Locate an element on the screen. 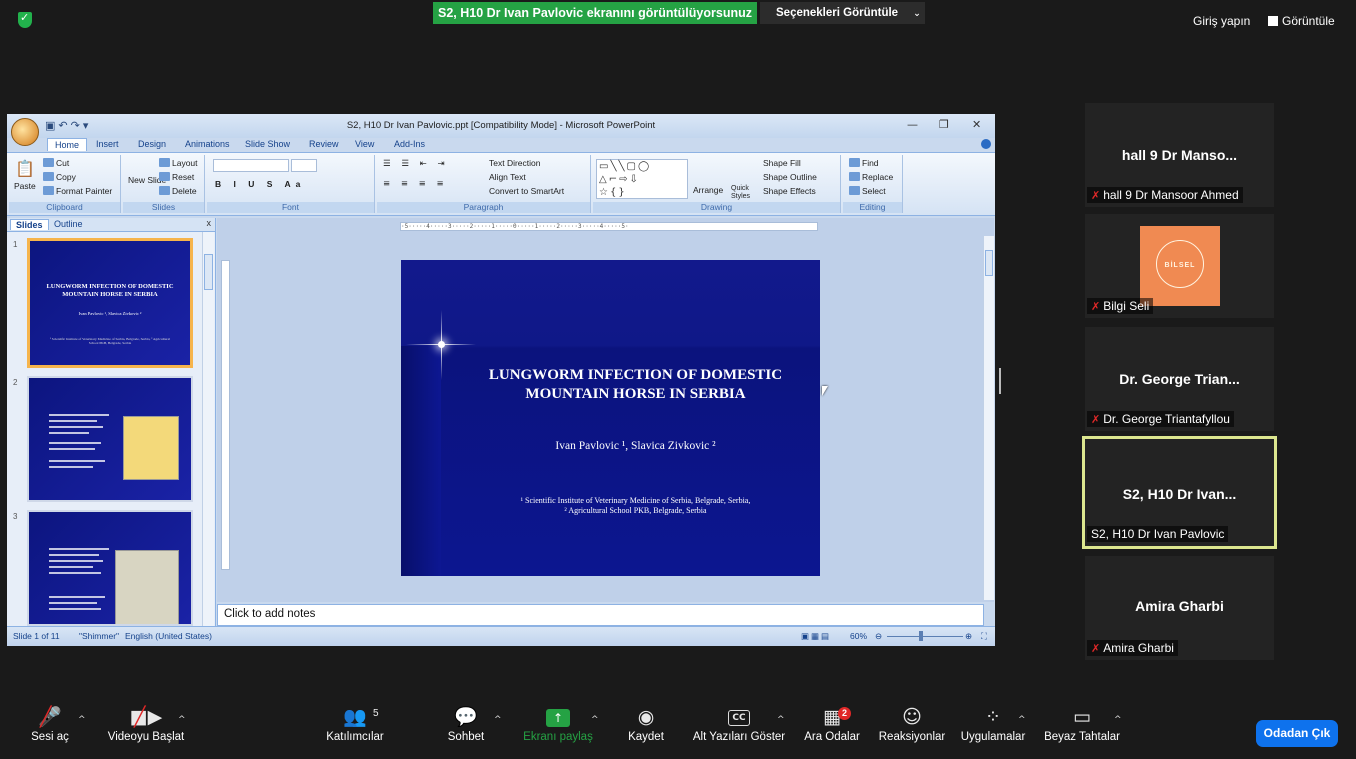  zoom-out-icon: ⊖ is located at coordinates (878, 636).